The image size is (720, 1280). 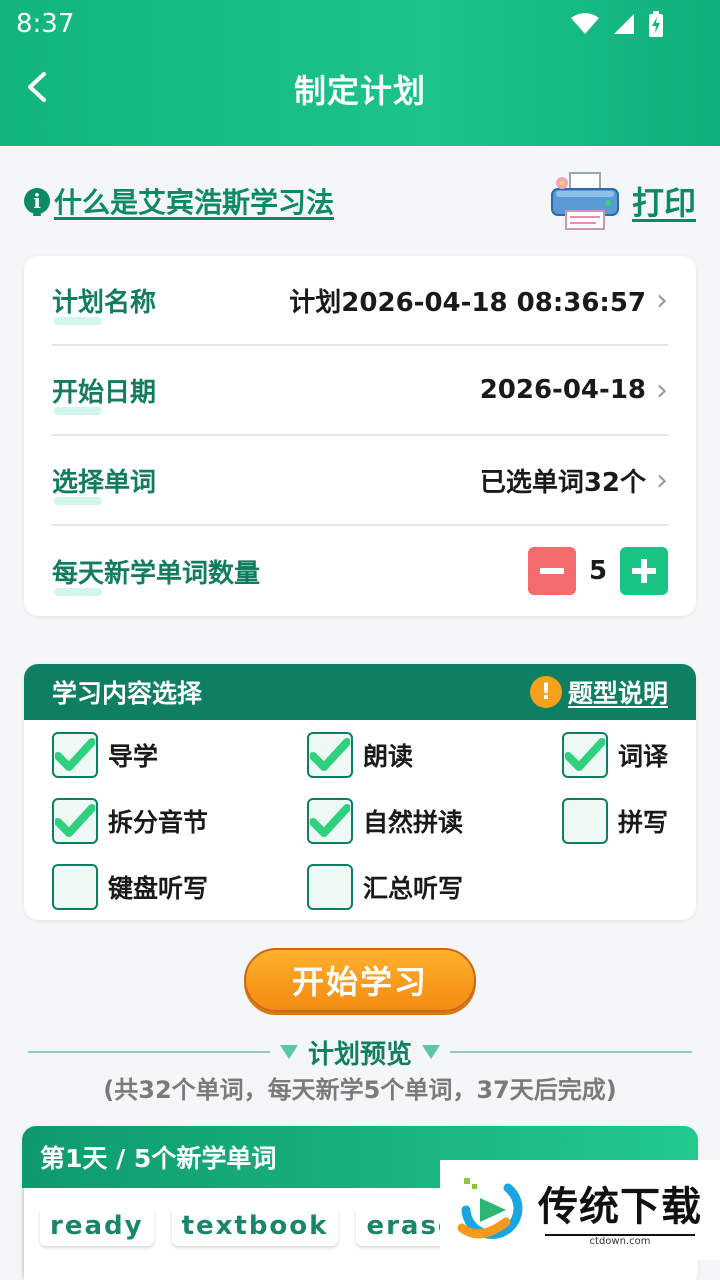 What do you see at coordinates (562, 390) in the screenshot?
I see `start-date-value: 2026-04-18` at bounding box center [562, 390].